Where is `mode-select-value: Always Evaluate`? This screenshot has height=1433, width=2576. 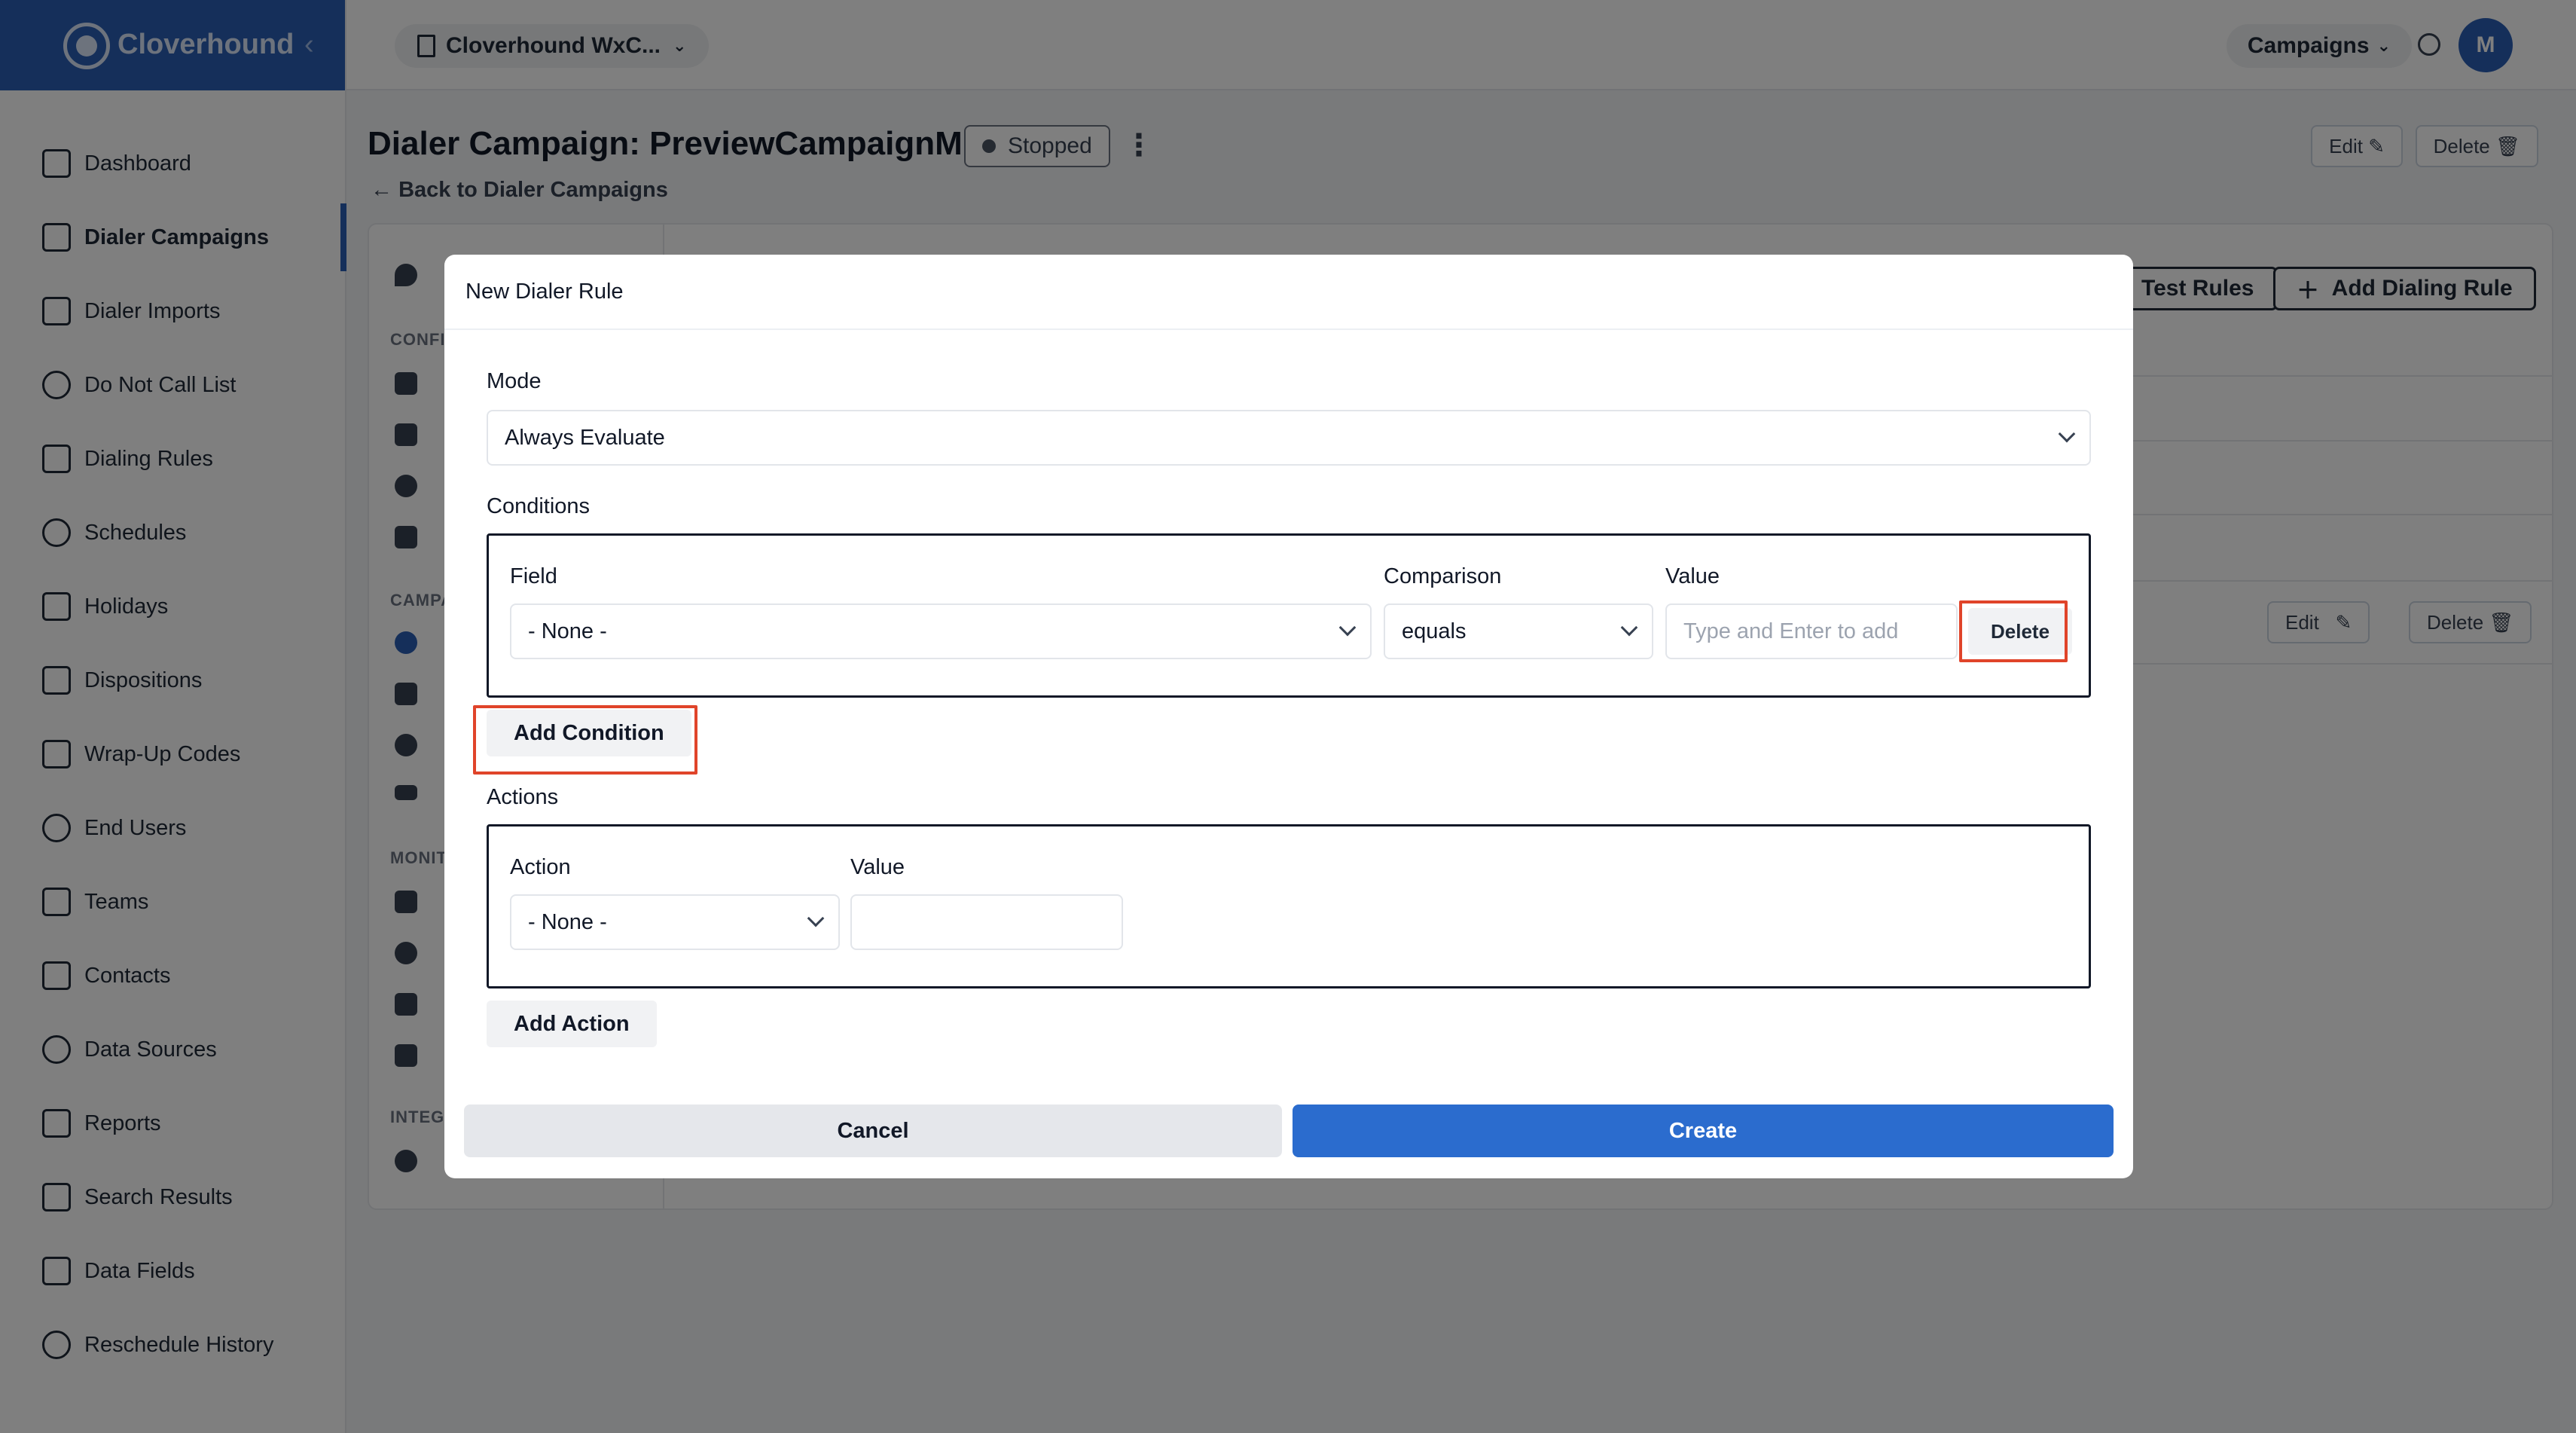
mode-select-value: Always Evaluate is located at coordinates (585, 437).